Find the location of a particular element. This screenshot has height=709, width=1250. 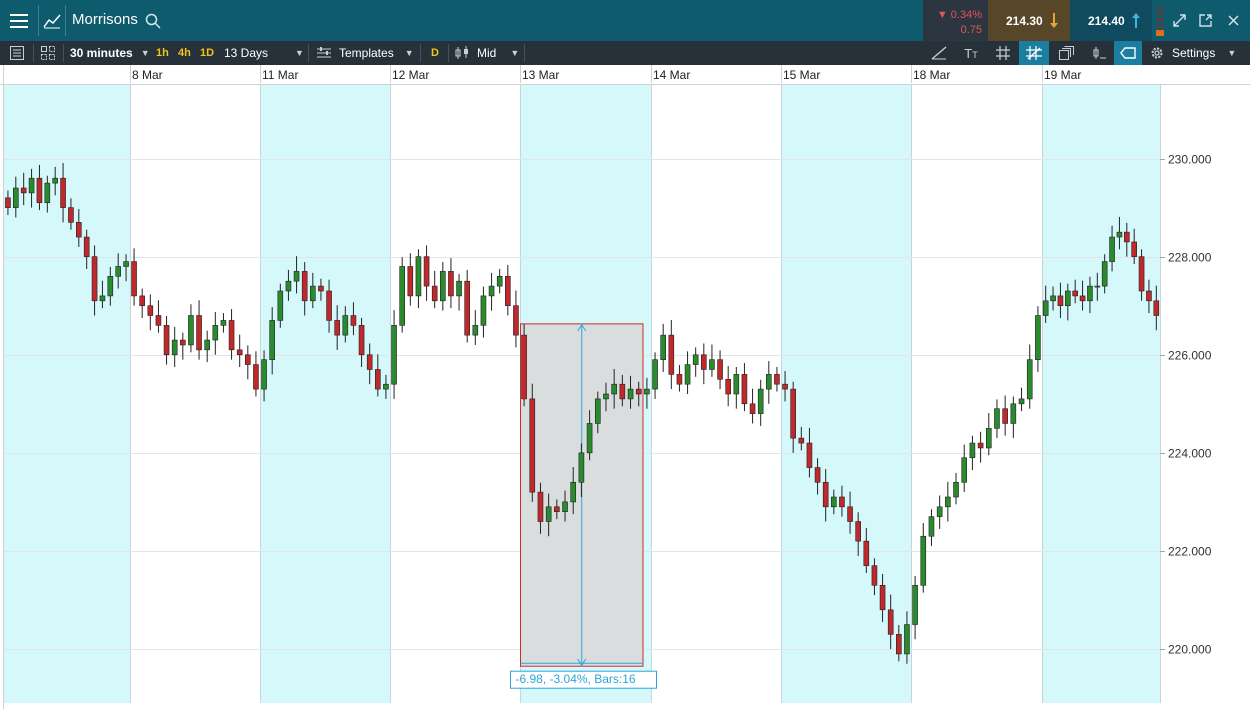

change-absolute: 0.75 is located at coordinates (971, 30).